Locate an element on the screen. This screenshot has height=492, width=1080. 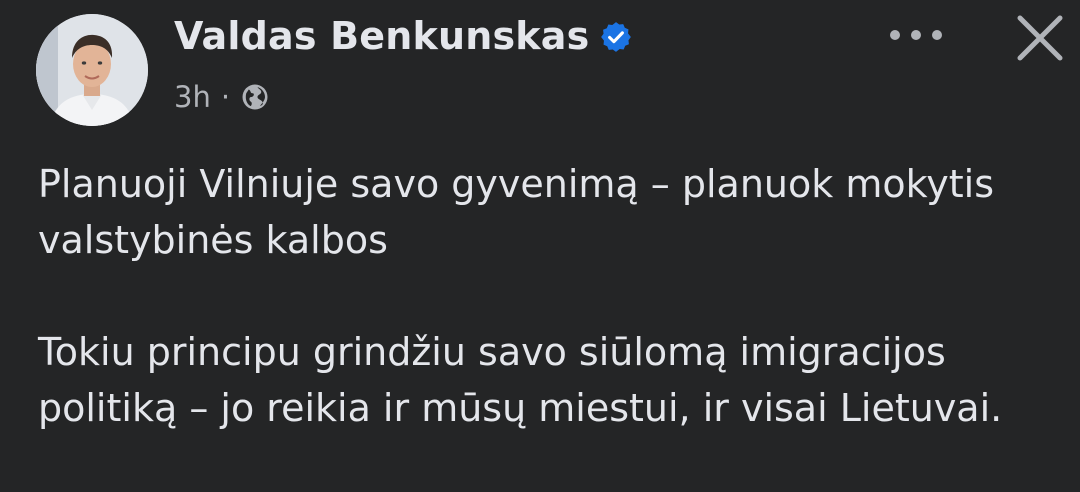
avatar-image is located at coordinates (92, 70).